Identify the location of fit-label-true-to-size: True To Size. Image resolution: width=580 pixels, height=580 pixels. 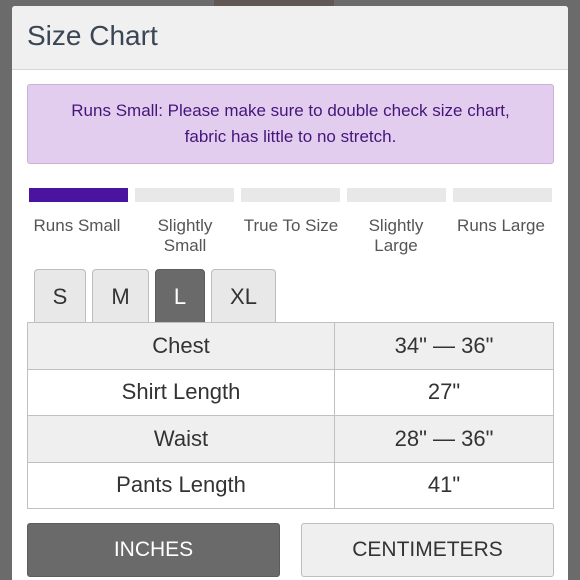
(291, 226).